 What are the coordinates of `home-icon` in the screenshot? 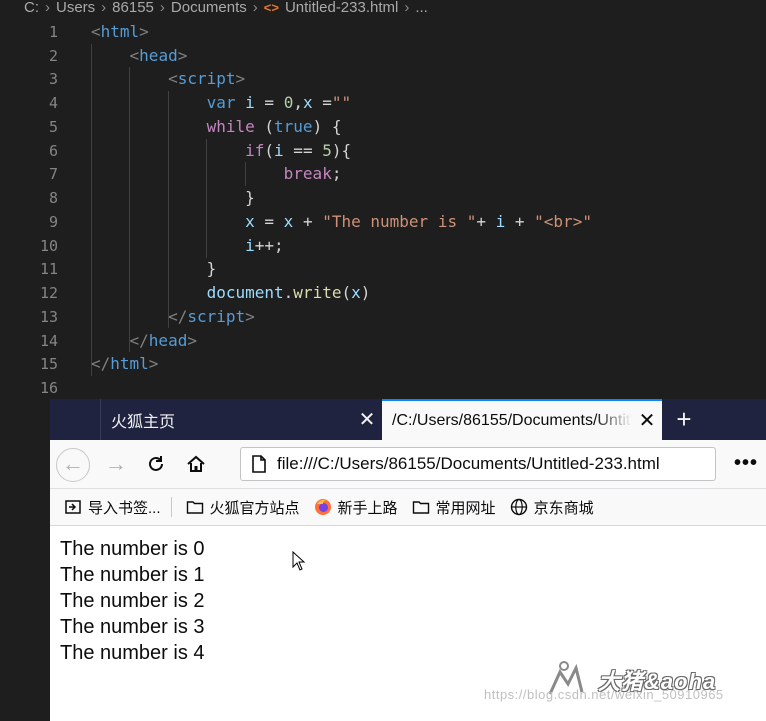 It's located at (196, 463).